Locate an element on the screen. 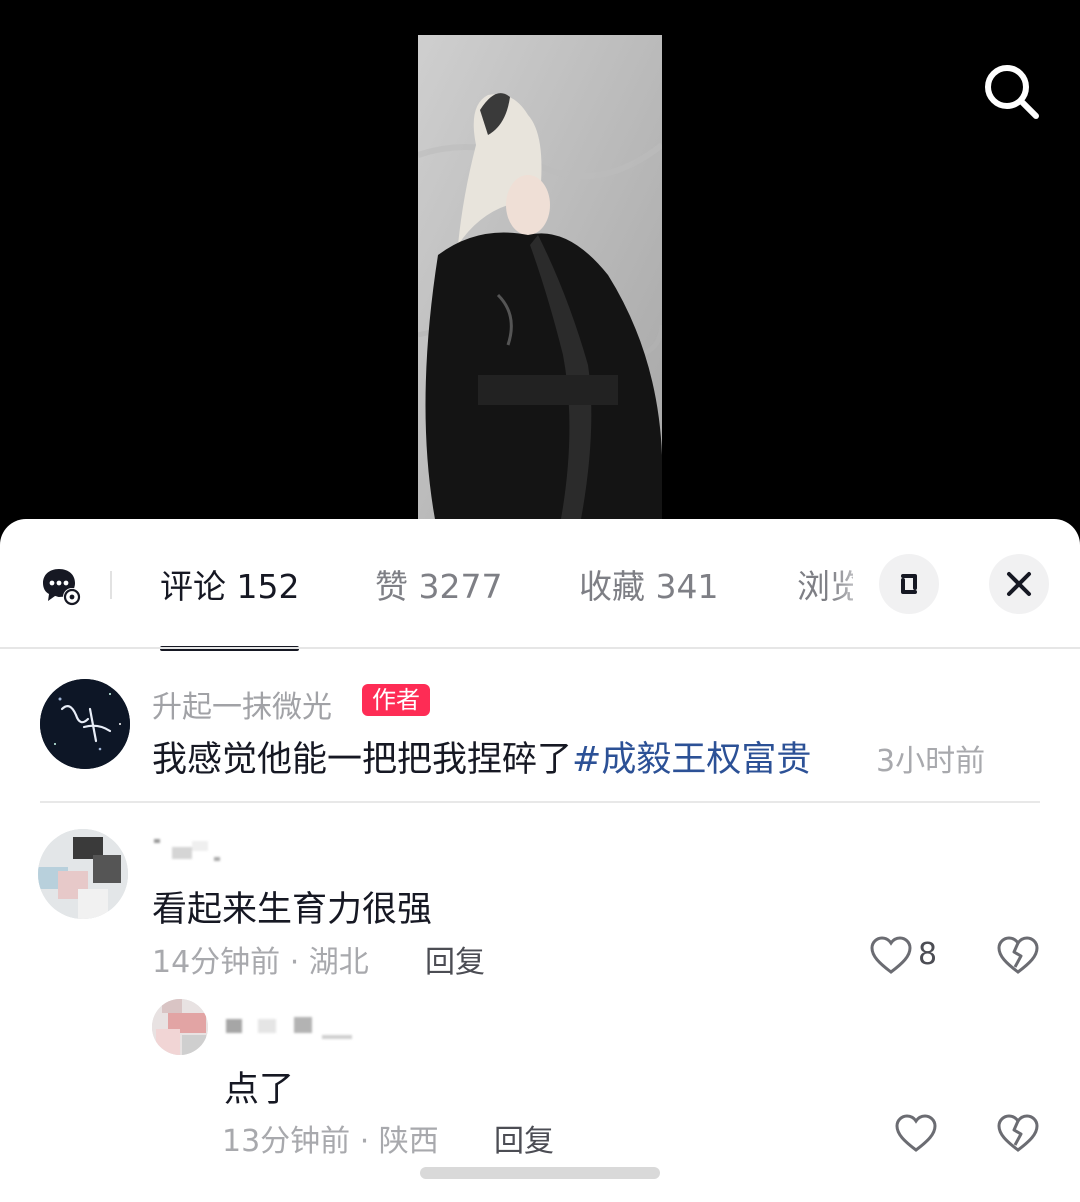  like-count: 8 is located at coordinates (928, 954).